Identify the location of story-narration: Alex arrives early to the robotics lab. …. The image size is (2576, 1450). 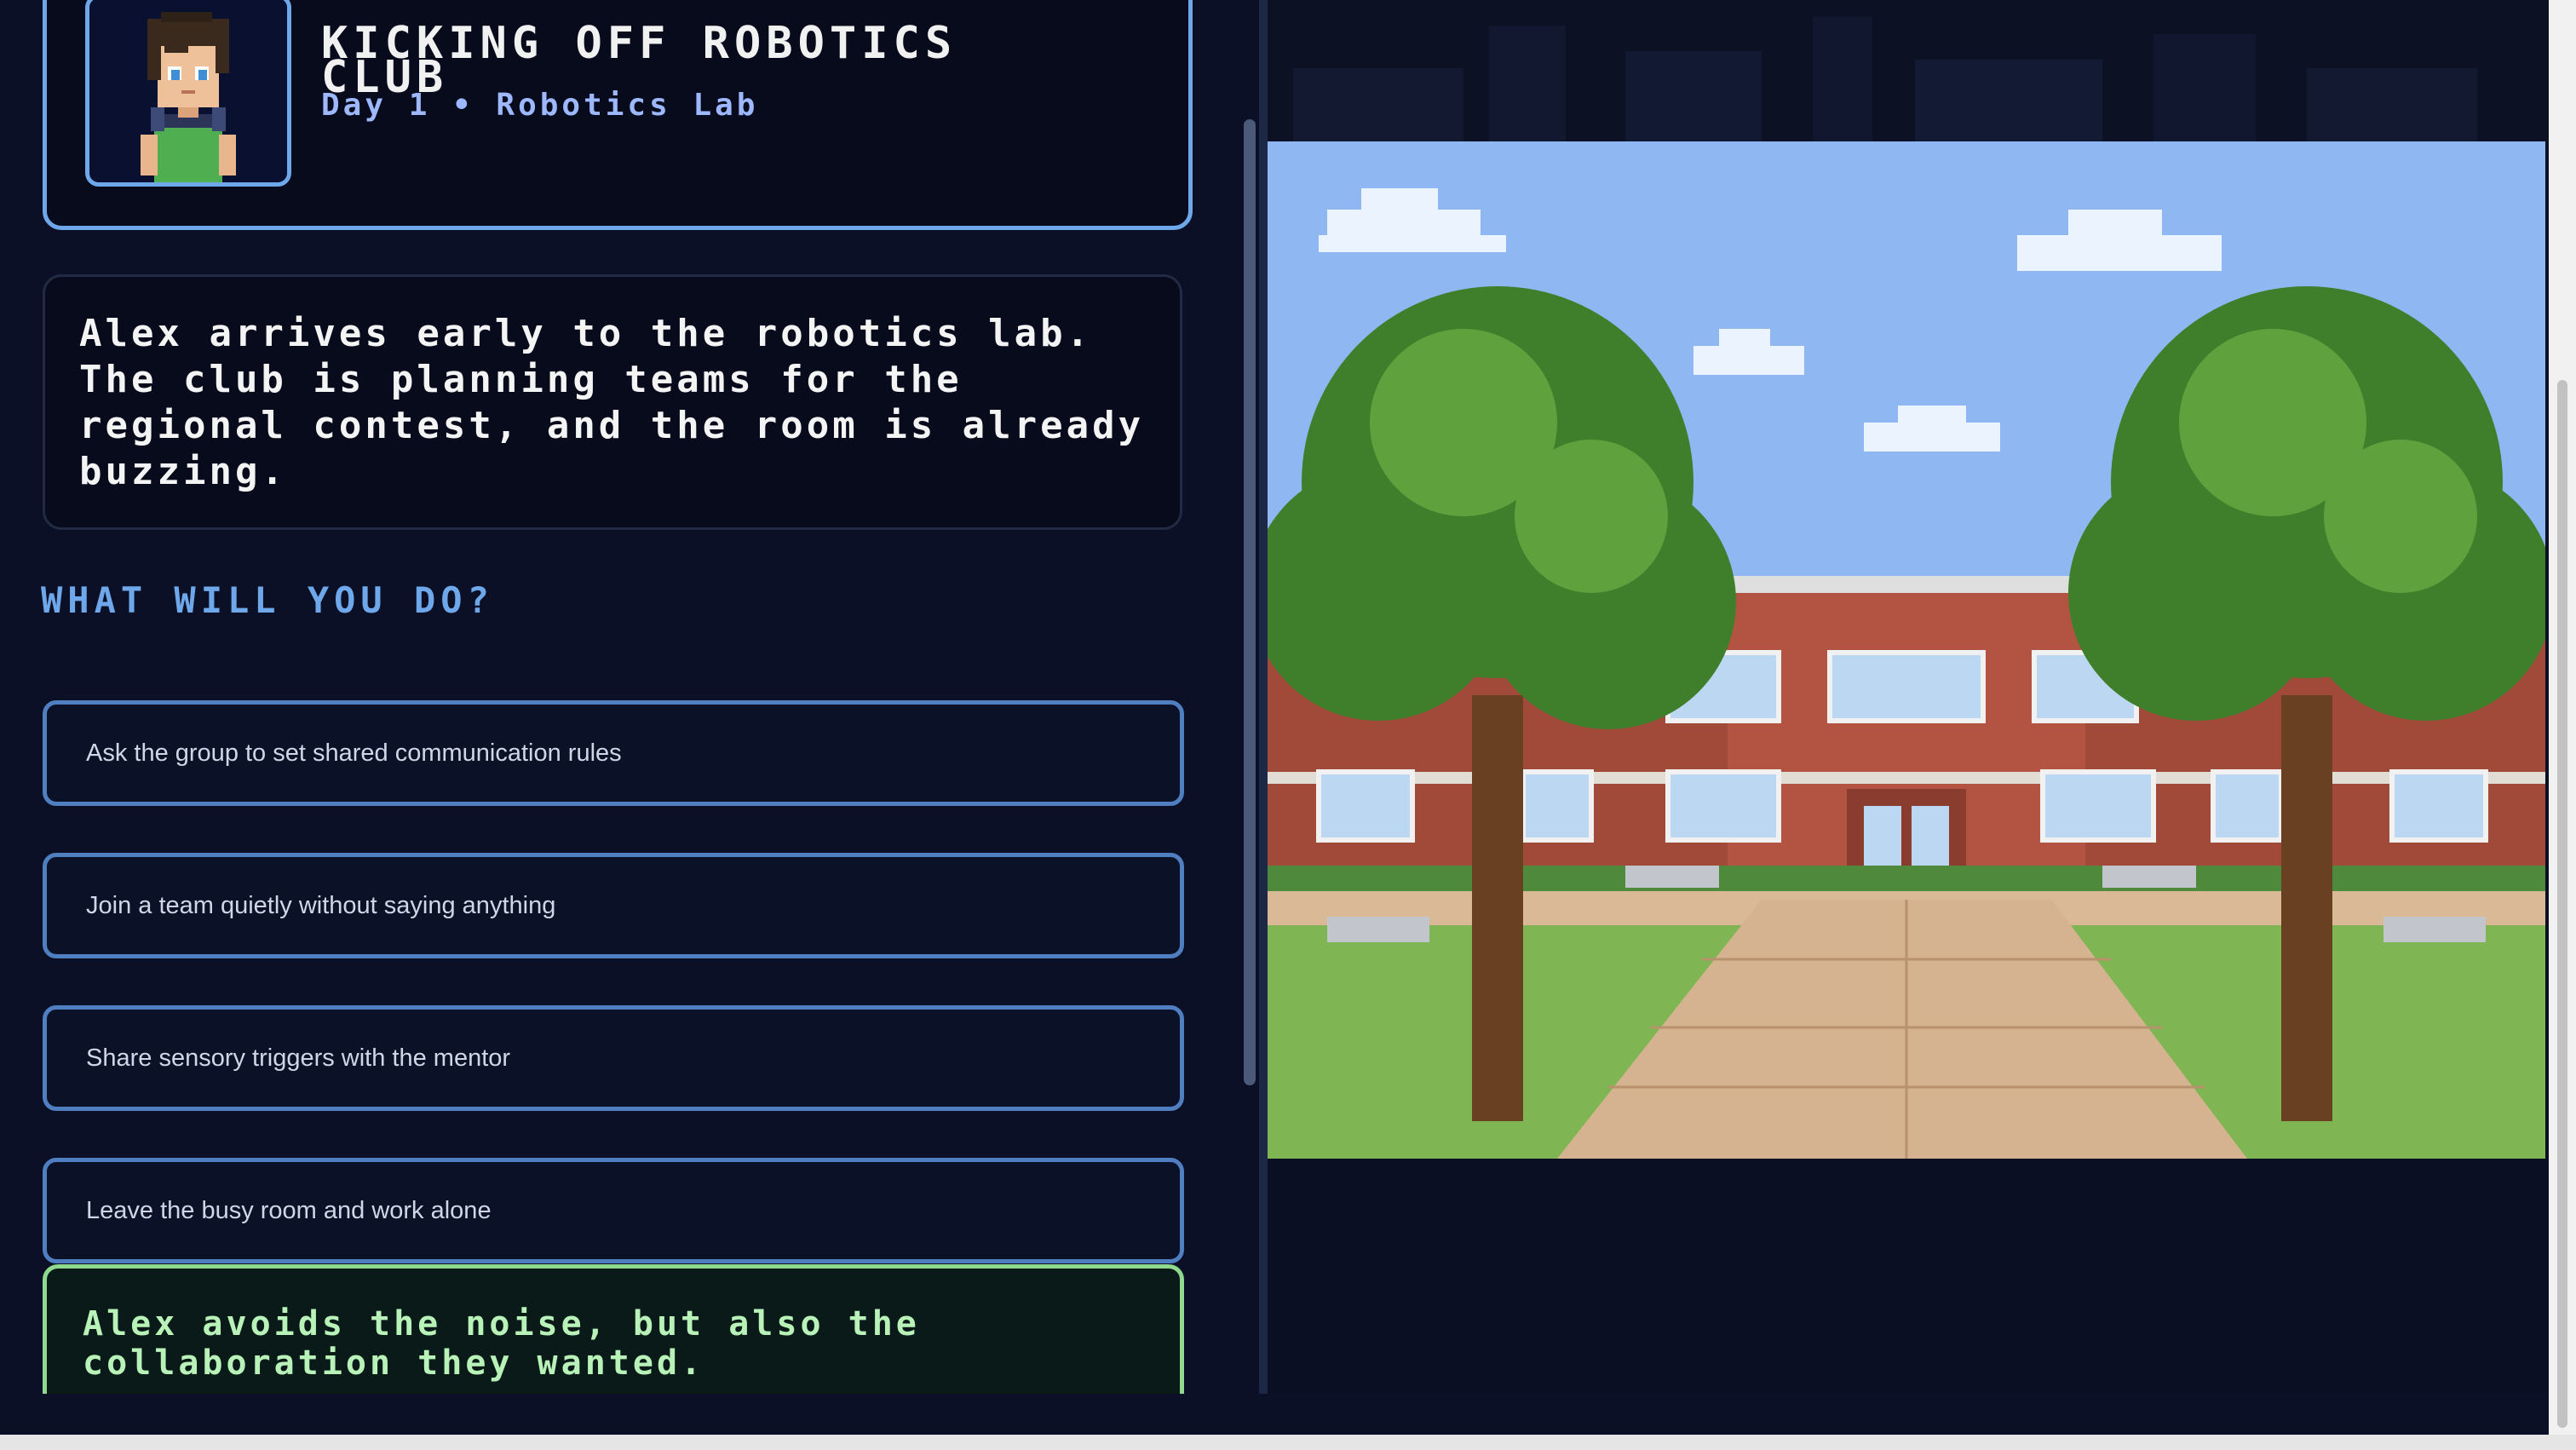
(613, 402).